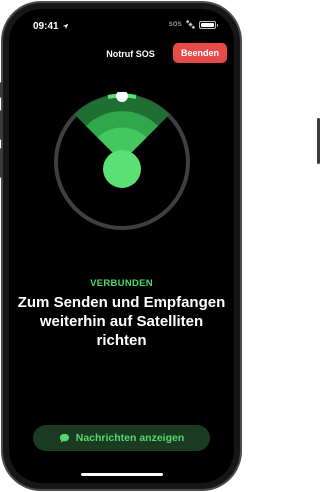  I want to click on device-position-dot, so click(122, 169).